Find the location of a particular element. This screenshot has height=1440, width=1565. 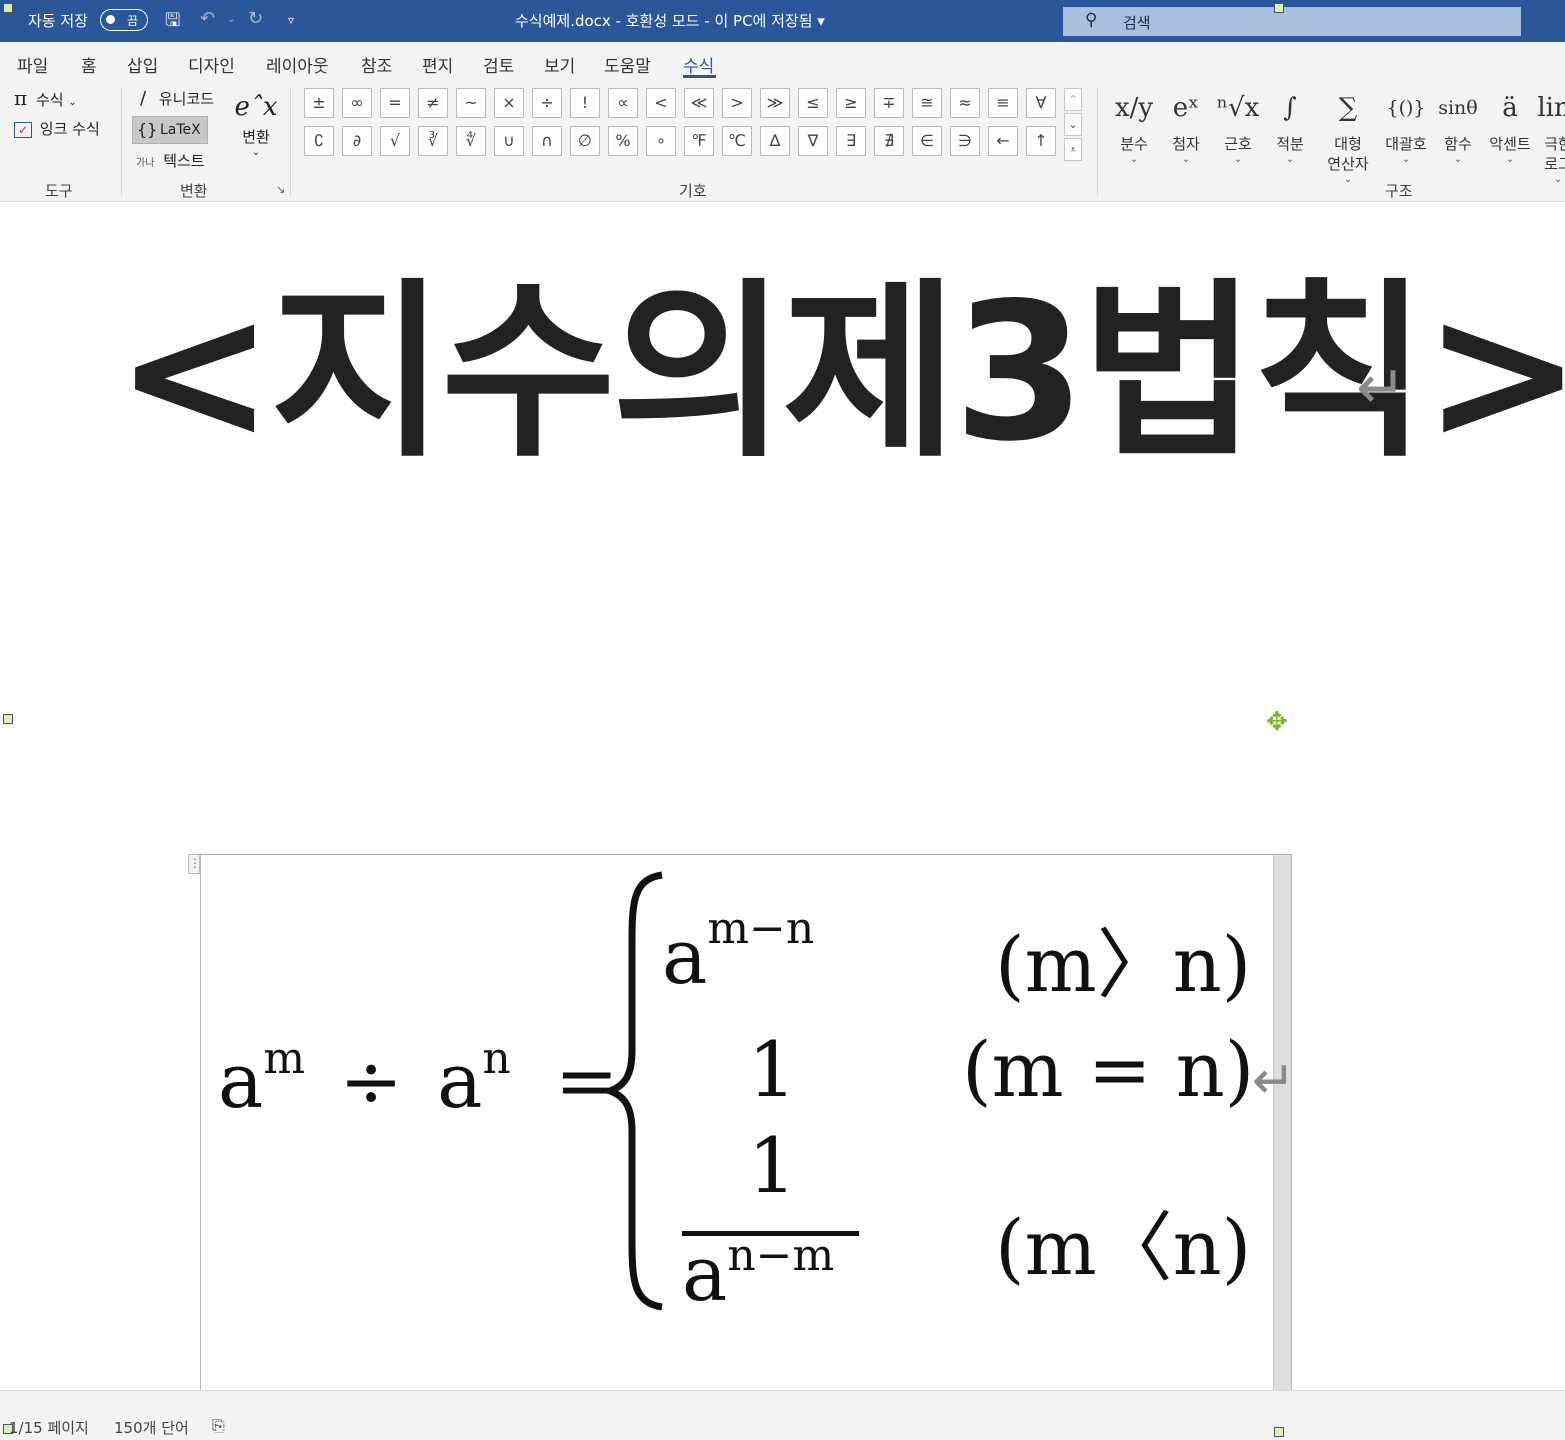

tab-home: 홈 is located at coordinates (89, 64).